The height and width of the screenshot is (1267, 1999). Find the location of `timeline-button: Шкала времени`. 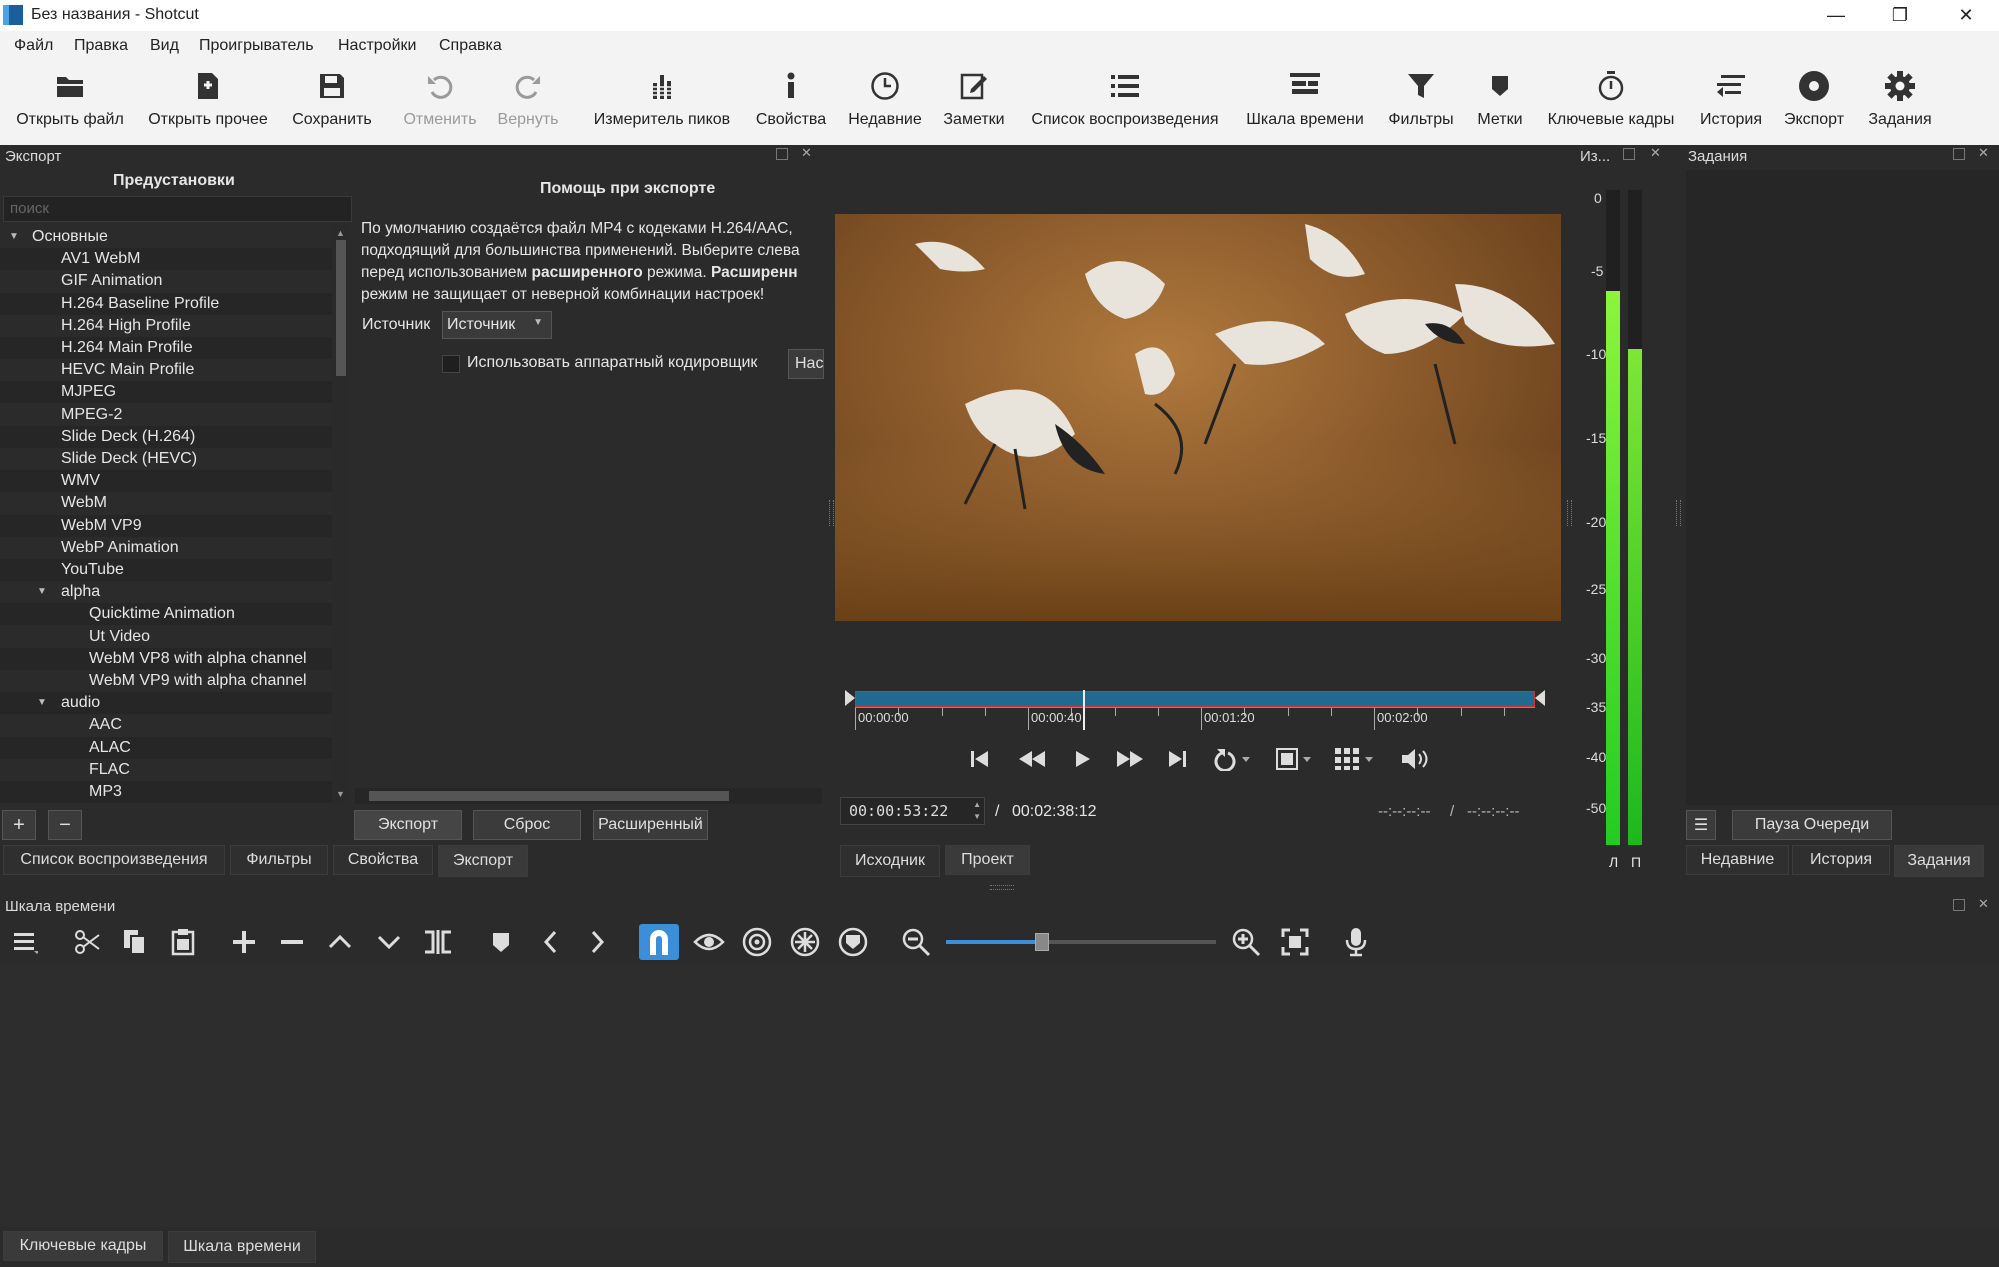

timeline-button: Шкала времени is located at coordinates (1305, 103).